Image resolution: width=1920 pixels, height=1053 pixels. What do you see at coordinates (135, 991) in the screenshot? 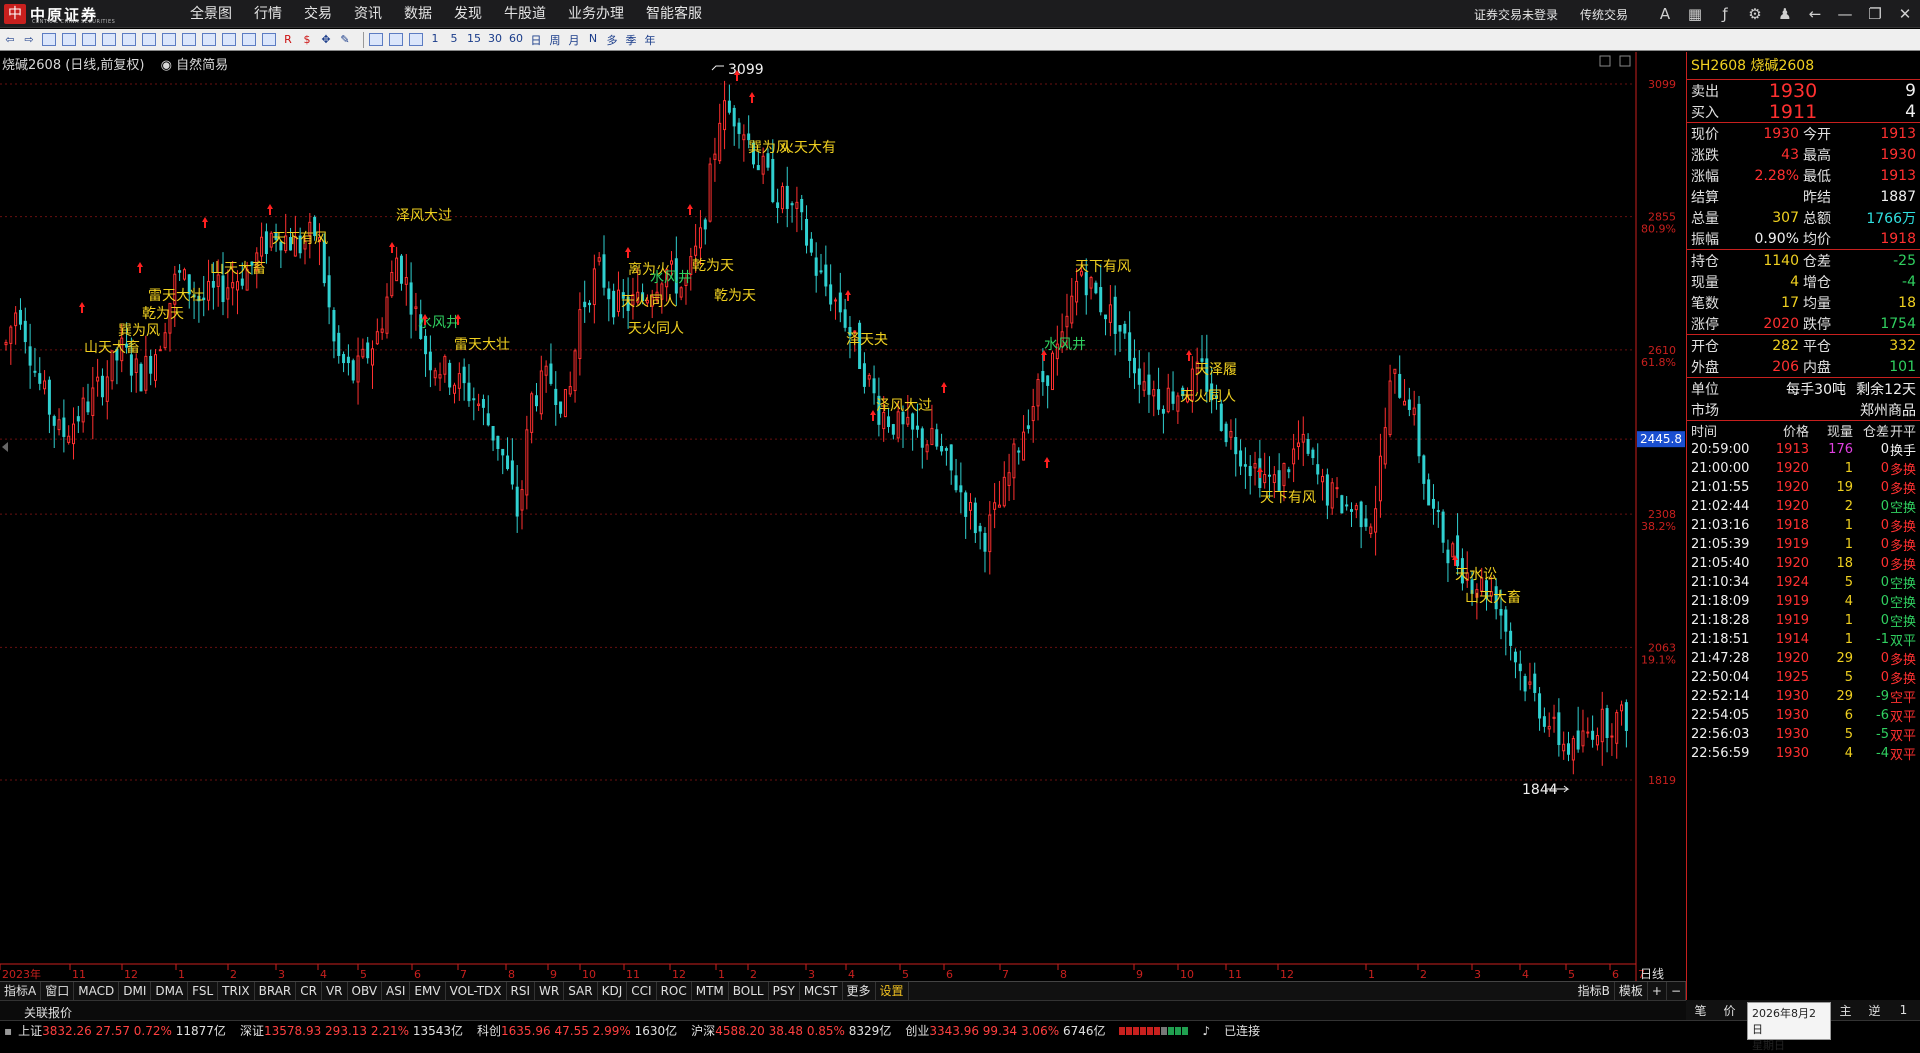
I see `indicator-tab-3: DMI` at bounding box center [135, 991].